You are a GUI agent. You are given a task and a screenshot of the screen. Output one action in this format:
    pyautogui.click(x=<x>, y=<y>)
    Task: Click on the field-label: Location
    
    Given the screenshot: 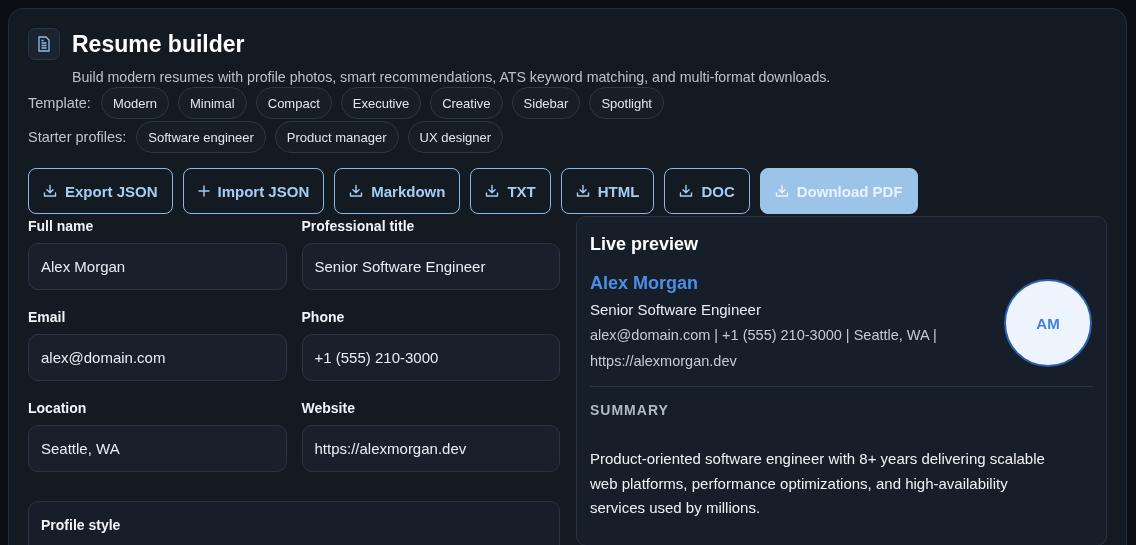 What is the action you would take?
    pyautogui.click(x=58, y=408)
    